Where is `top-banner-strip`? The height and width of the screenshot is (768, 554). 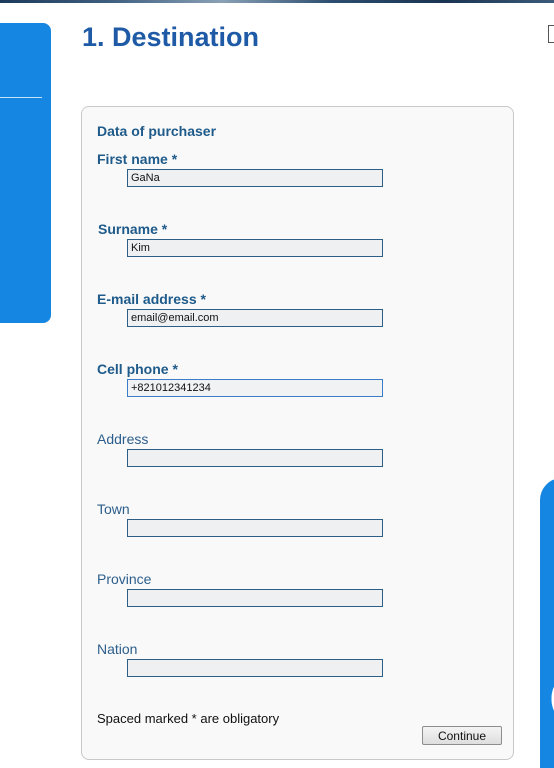
top-banner-strip is located at coordinates (277, 1).